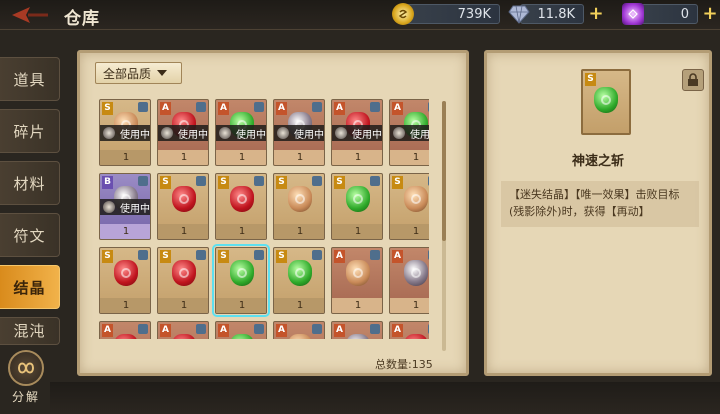 The height and width of the screenshot is (414, 720). Describe the element at coordinates (30, 131) in the screenshot. I see `tab-fragments: 碎片` at that location.